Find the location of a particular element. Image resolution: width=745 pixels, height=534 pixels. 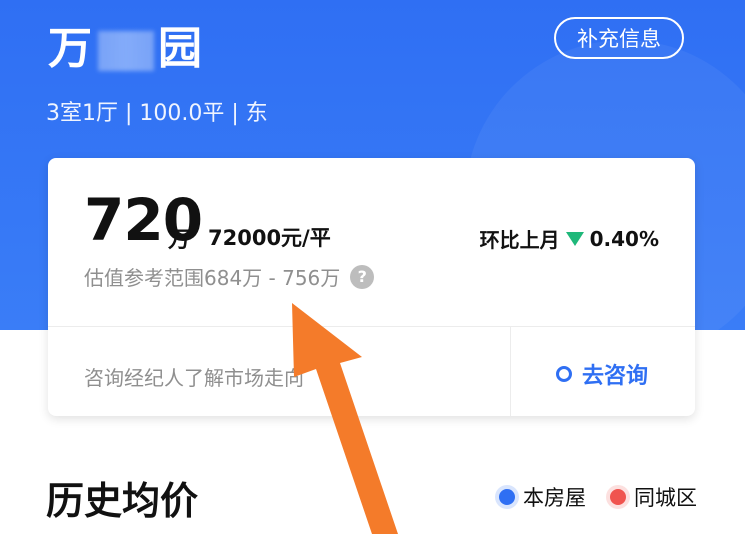

month-over-month: 环比上月 0.40% is located at coordinates (569, 238).